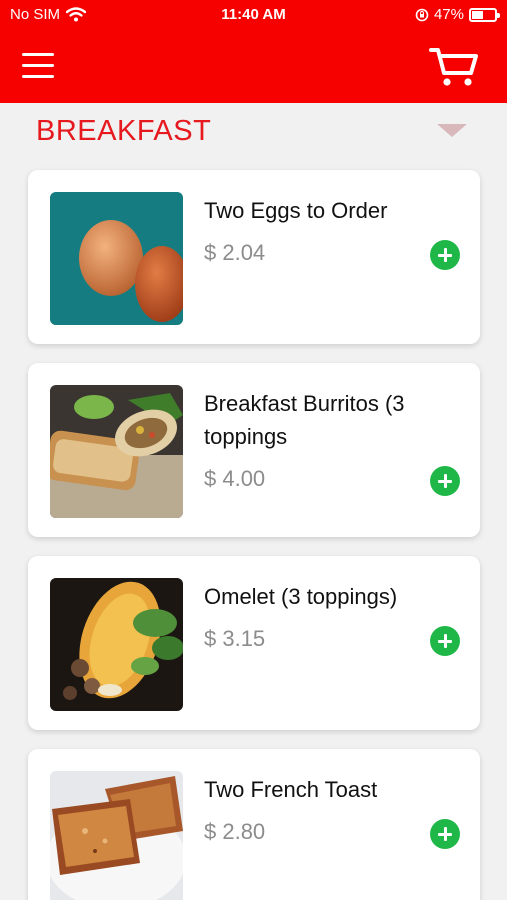 This screenshot has height=900, width=507. What do you see at coordinates (235, 478) in the screenshot?
I see `item-price: $ 4.00` at bounding box center [235, 478].